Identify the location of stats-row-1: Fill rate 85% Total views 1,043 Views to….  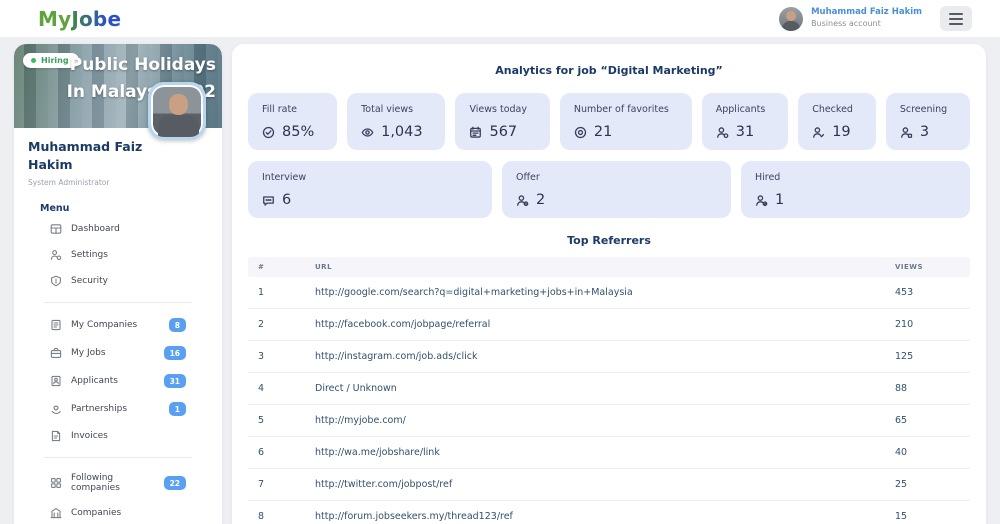
(609, 121).